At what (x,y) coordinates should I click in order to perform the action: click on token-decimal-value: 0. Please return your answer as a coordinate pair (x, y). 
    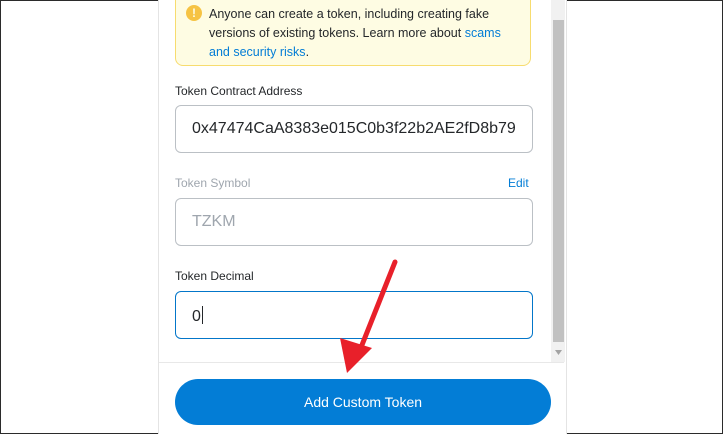
    Looking at the image, I should click on (197, 315).